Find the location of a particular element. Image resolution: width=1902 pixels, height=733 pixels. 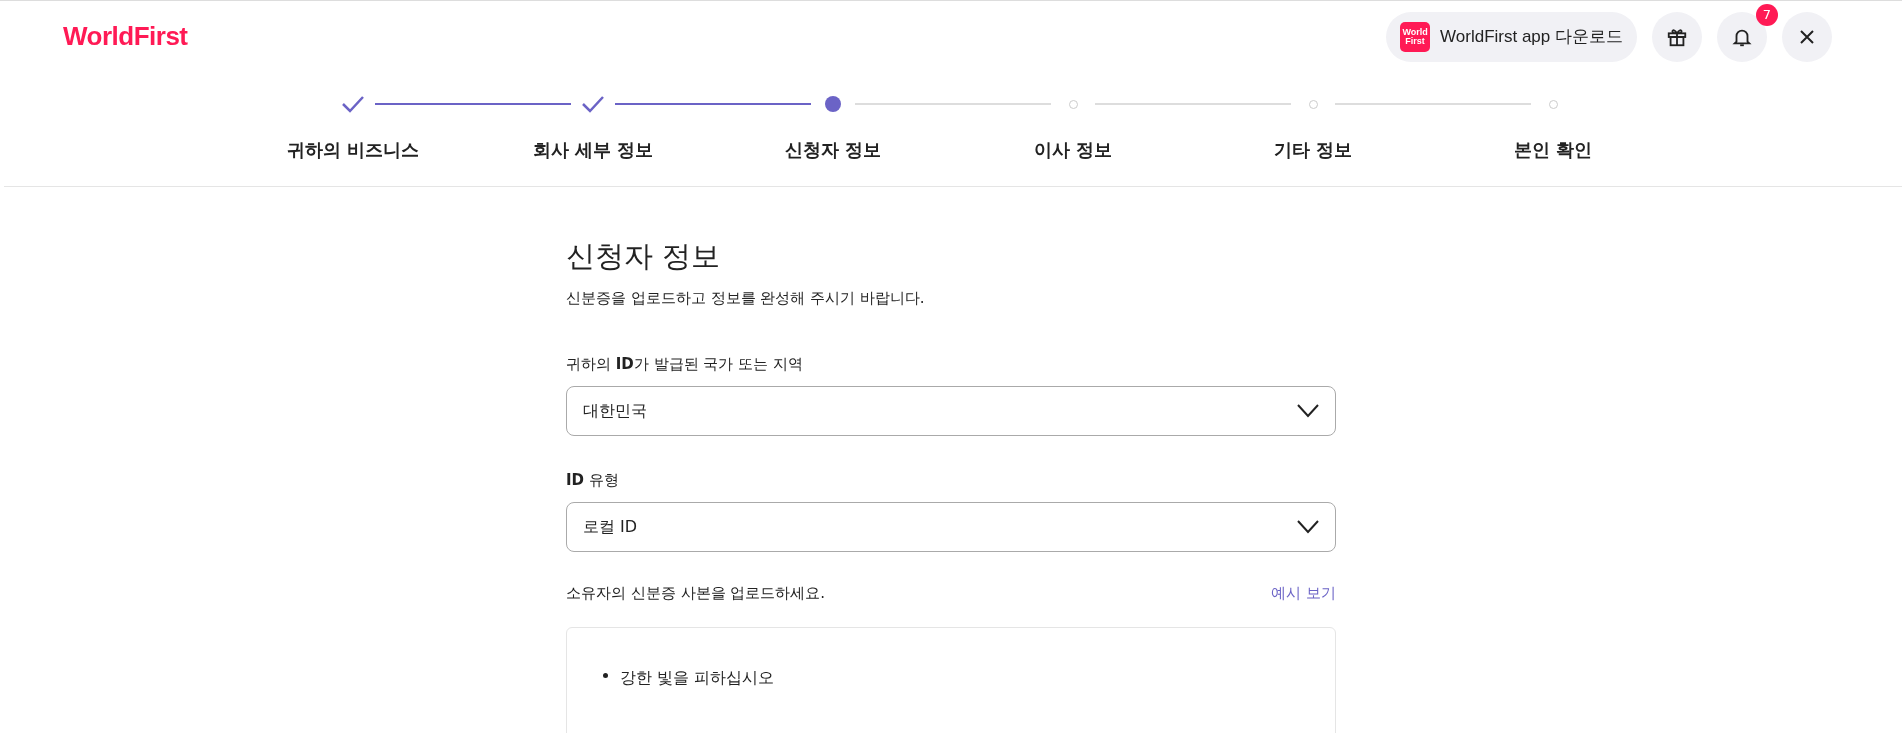

notification-badge: 7 is located at coordinates (1767, 14).